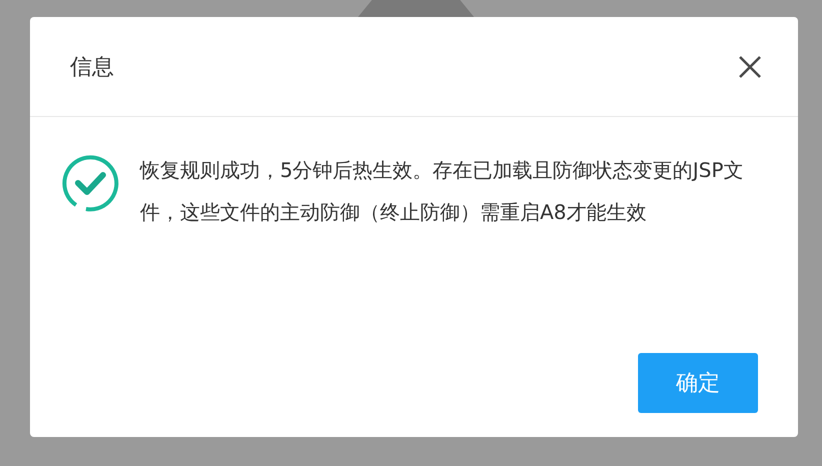  Describe the element at coordinates (442, 191) in the screenshot. I see `message-text: 恢复规则成功，5分钟后热生效。存在已加载且防御状态变更的JSP文件，这些文件的主动防御（终止防御）需重启A8才能生效` at that location.